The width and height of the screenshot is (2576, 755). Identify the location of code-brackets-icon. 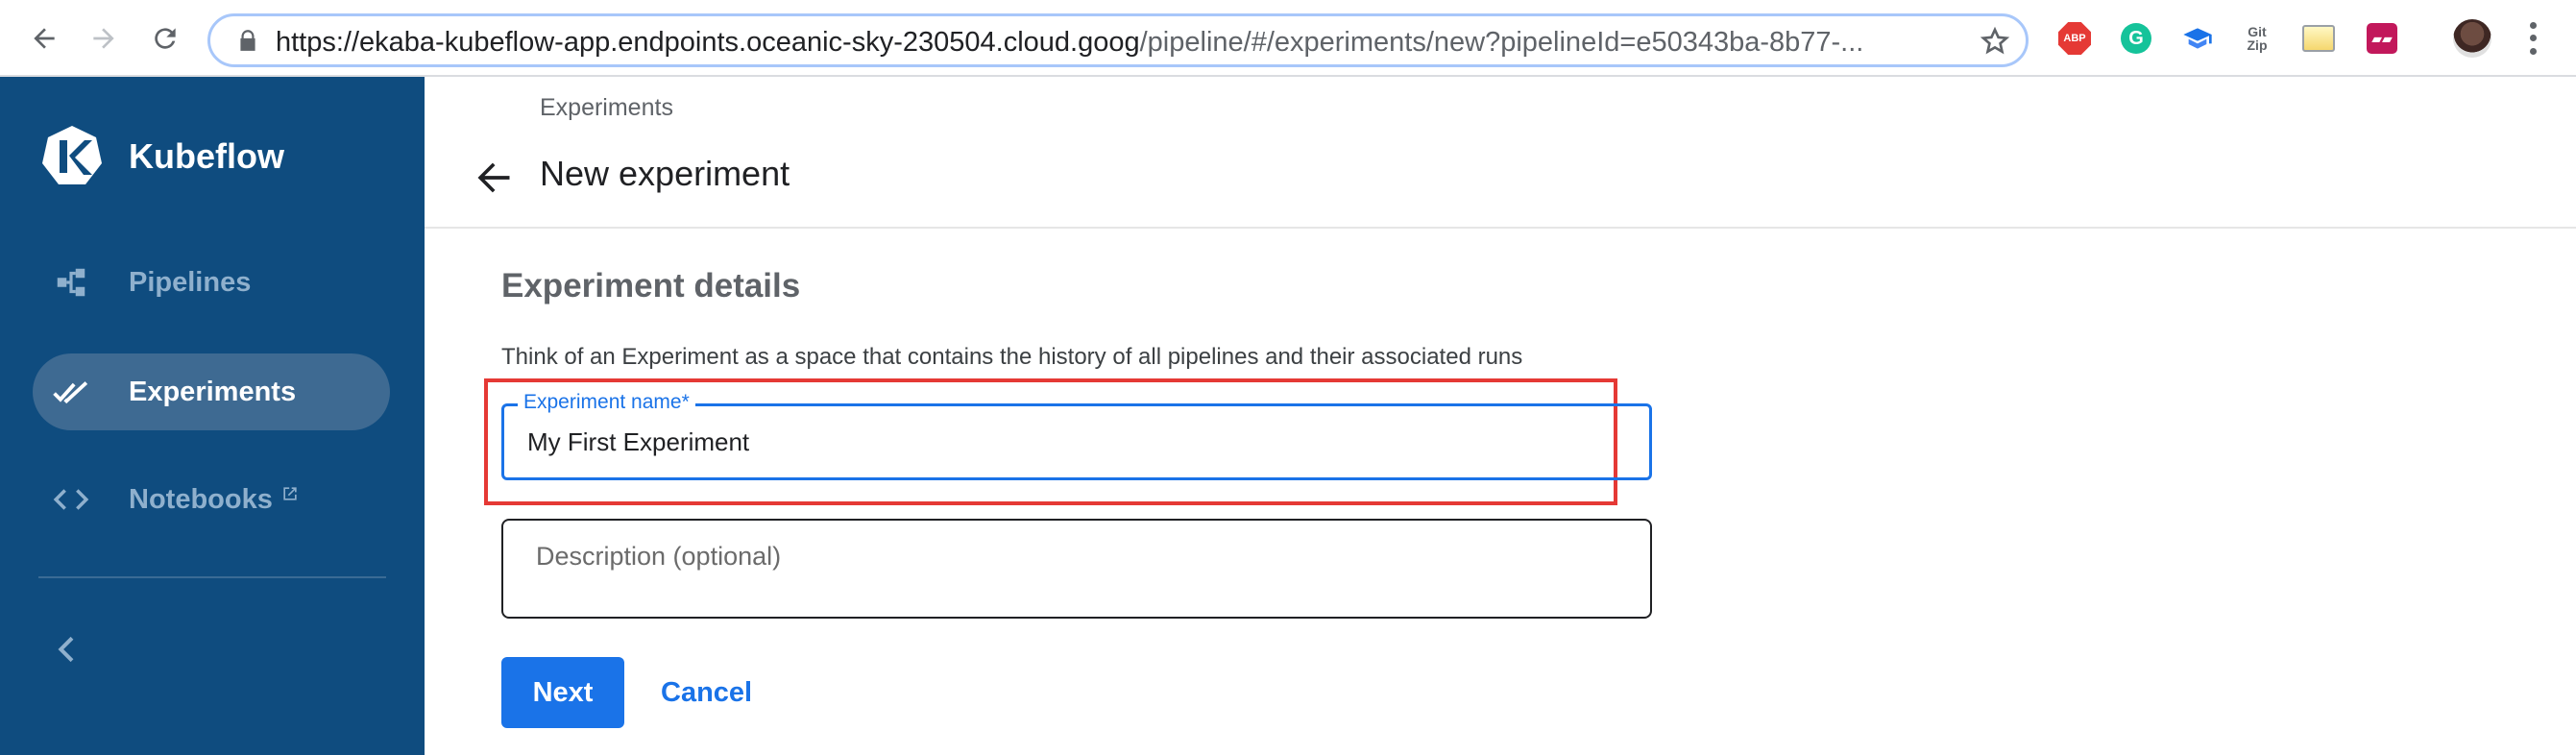
(71, 499).